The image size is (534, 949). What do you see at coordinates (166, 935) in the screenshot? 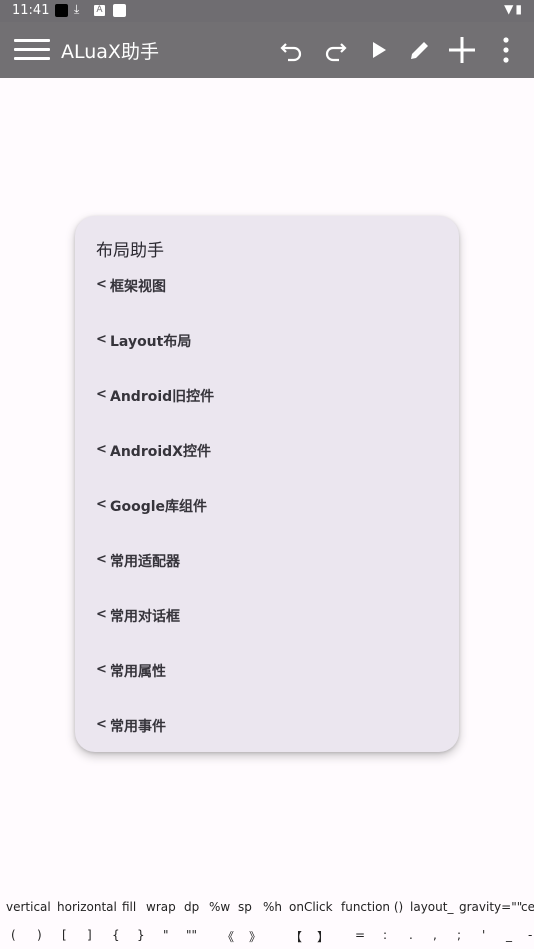
I see `symbol-key: "` at bounding box center [166, 935].